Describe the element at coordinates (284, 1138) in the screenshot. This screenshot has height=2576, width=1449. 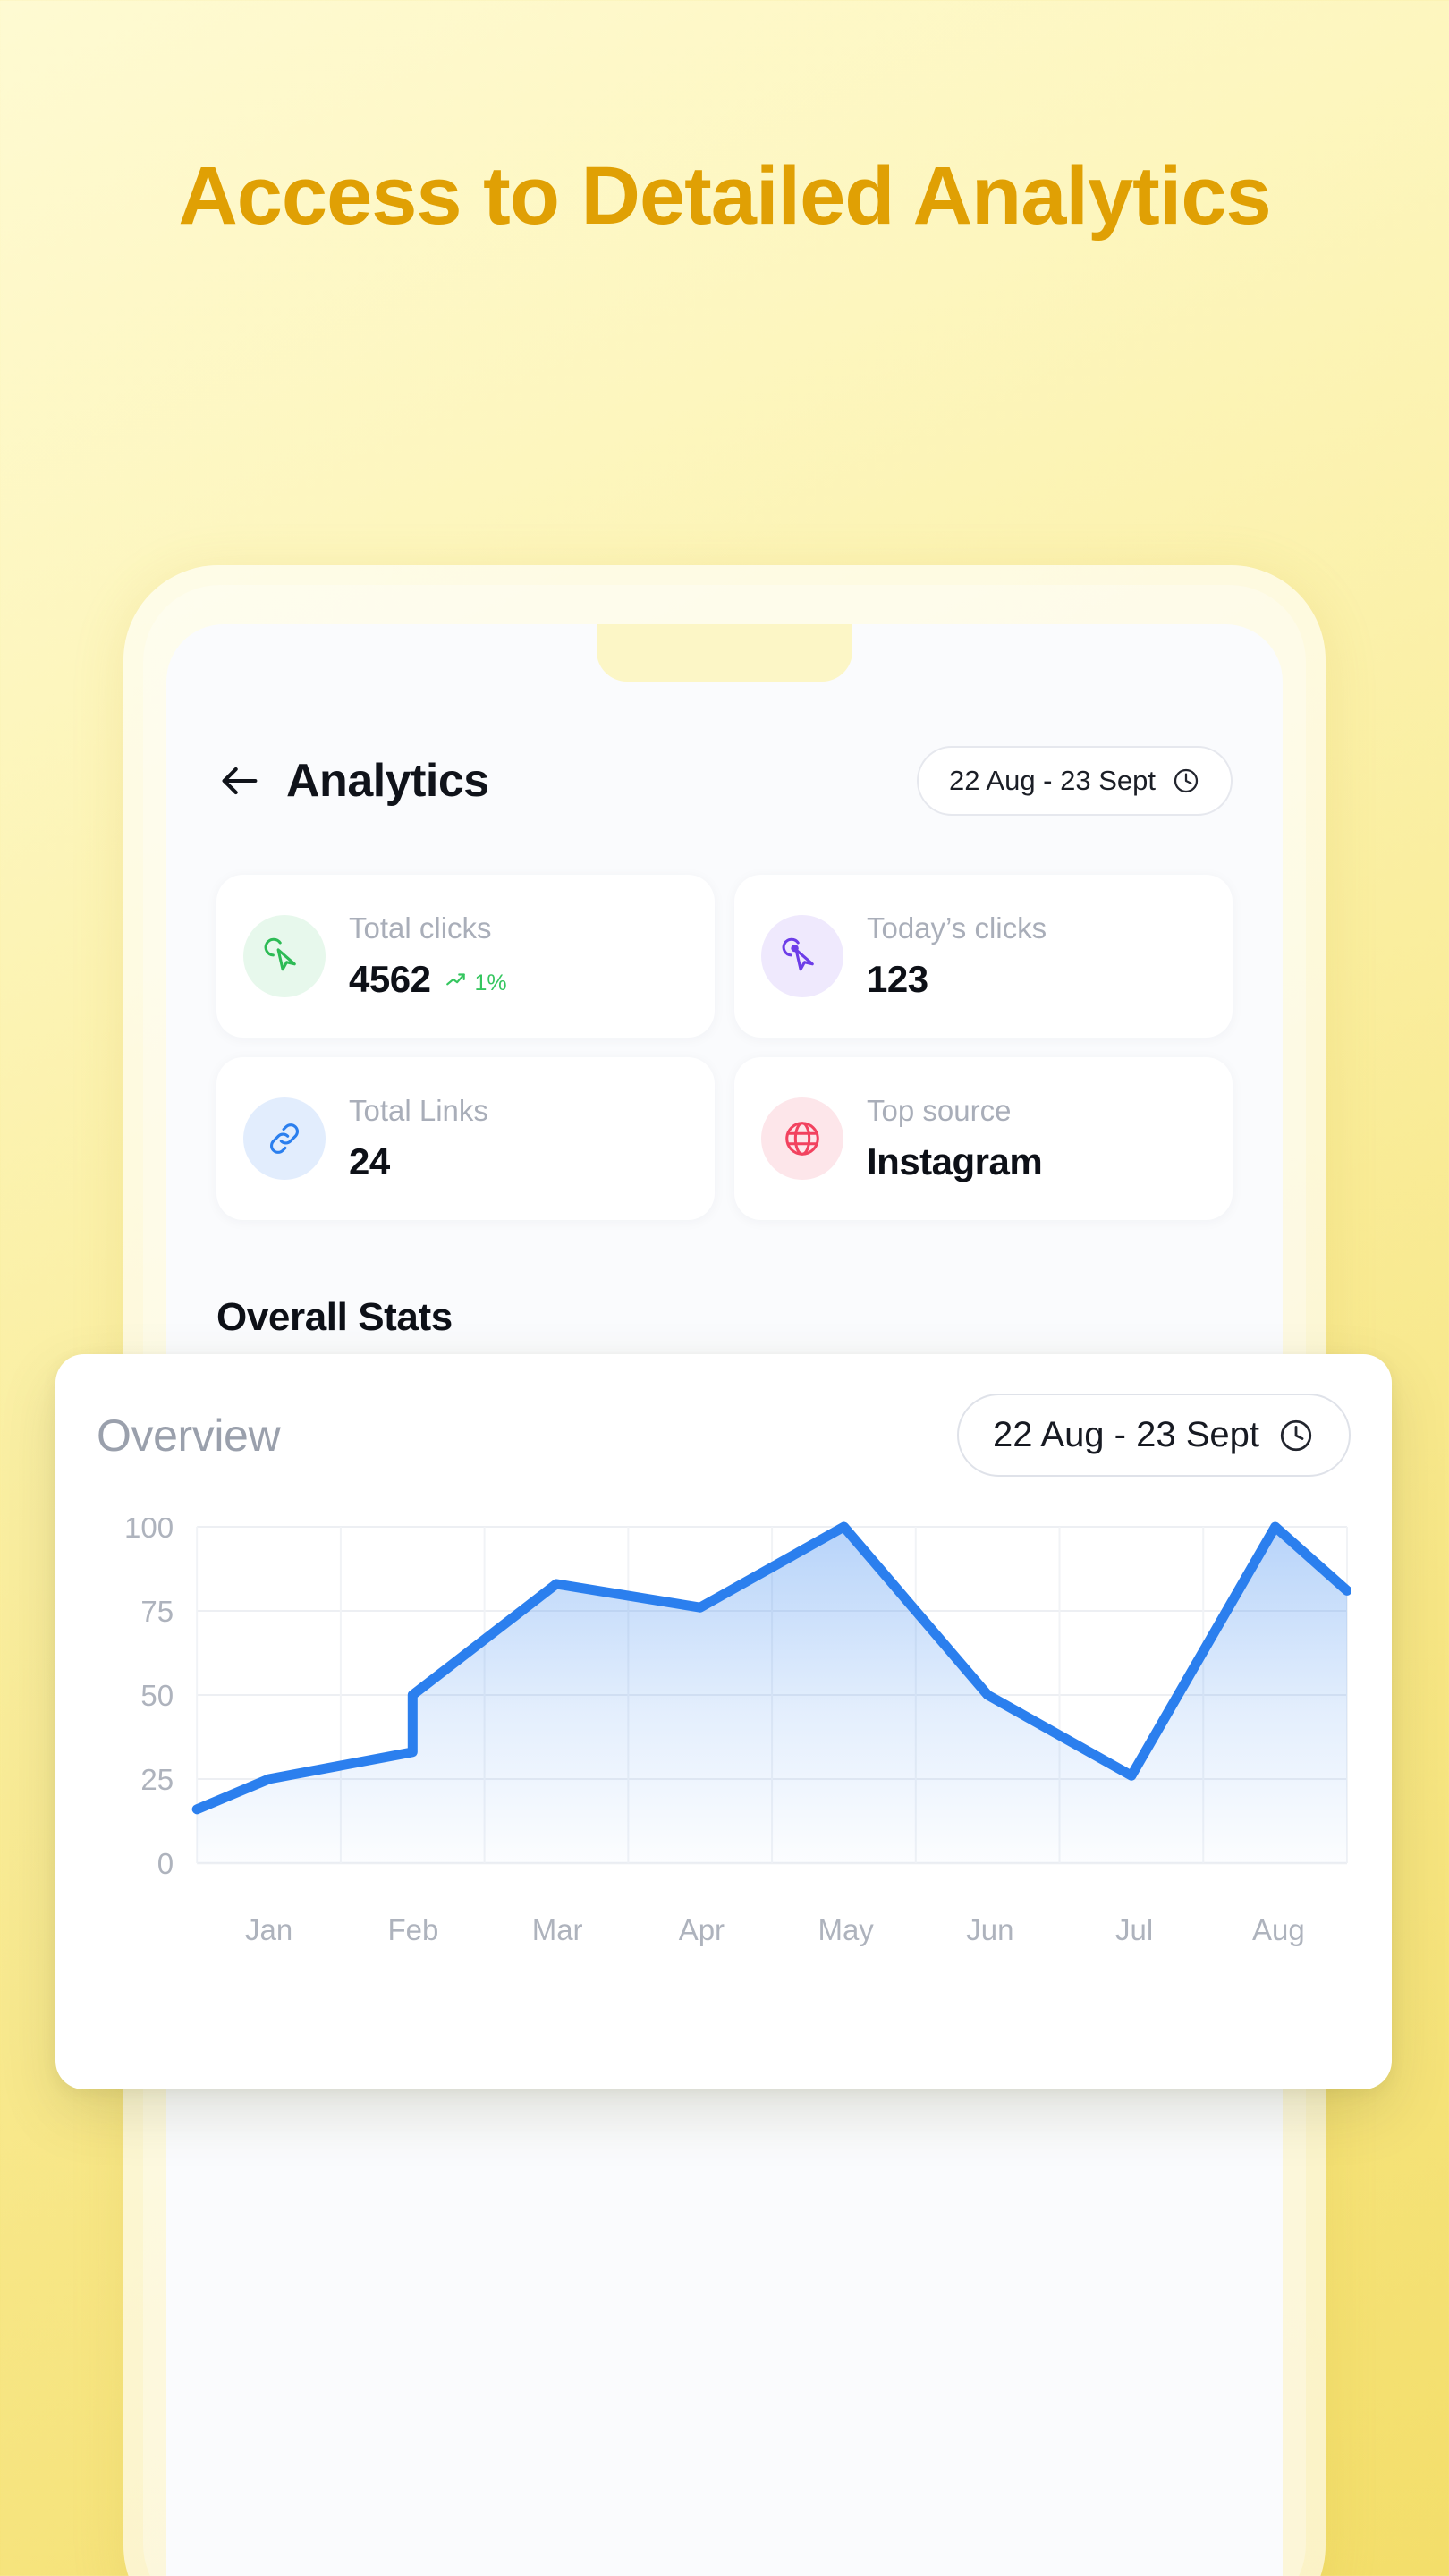
I see `link-icon` at that location.